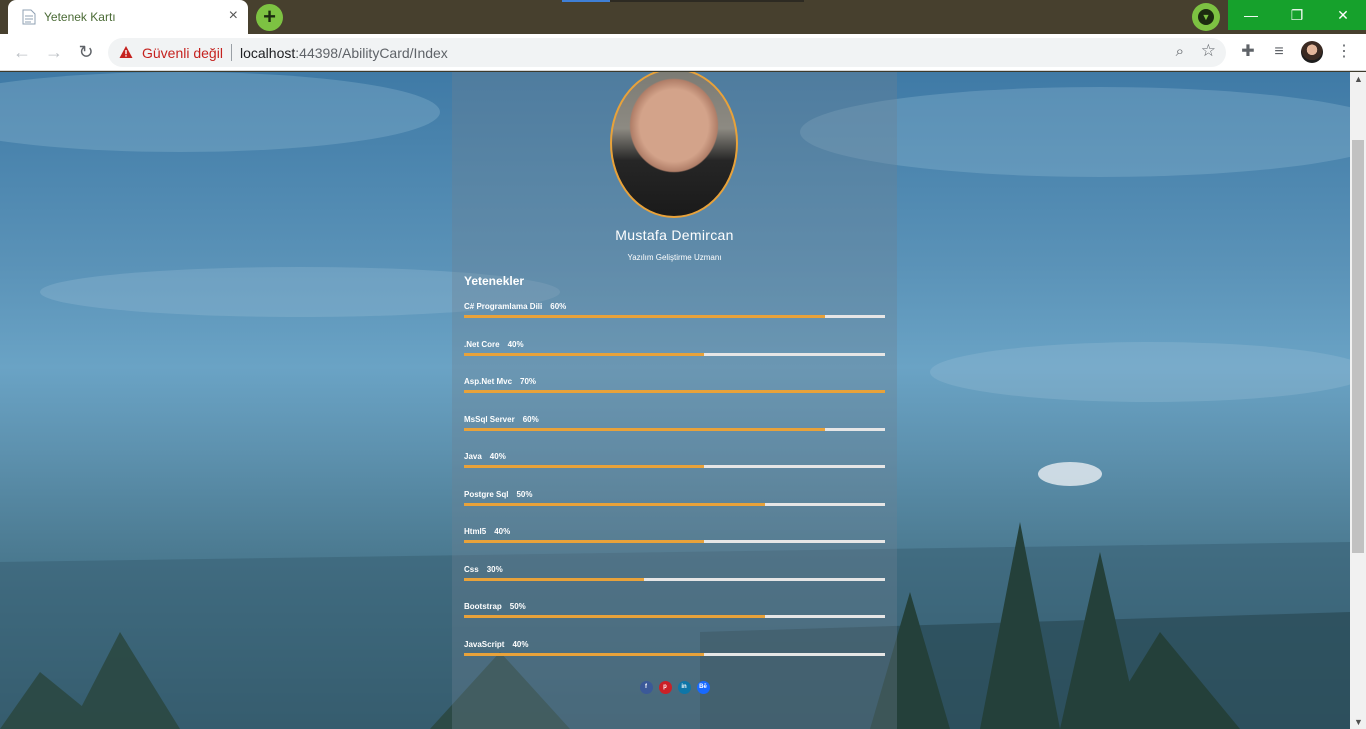 This screenshot has height=729, width=1366. What do you see at coordinates (674, 145) in the screenshot?
I see `profile-photo` at bounding box center [674, 145].